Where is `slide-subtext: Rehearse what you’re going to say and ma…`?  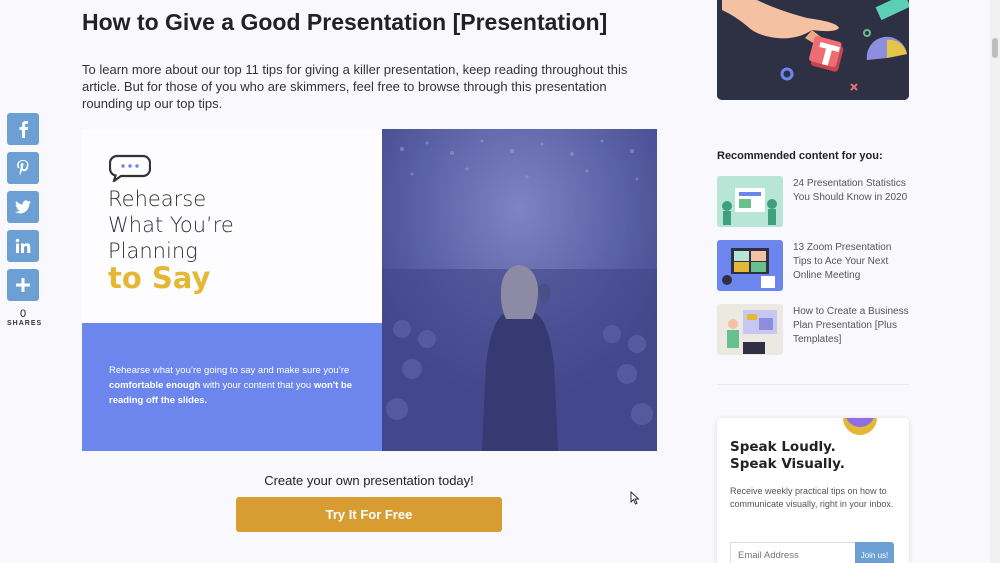
slide-subtext: Rehearse what you’re going to say and ma… is located at coordinates (234, 385).